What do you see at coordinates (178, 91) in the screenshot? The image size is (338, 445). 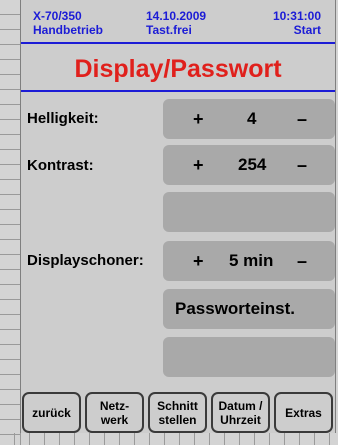 I see `title-divider` at bounding box center [178, 91].